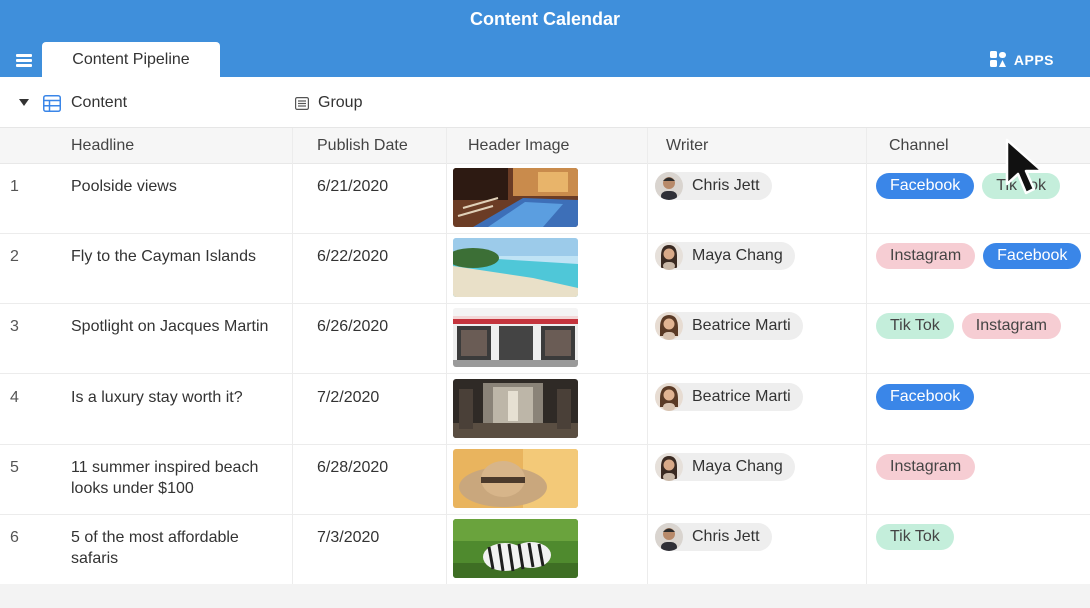 The image size is (1090, 608). I want to click on channel-cell: Instagram, so click(926, 467).